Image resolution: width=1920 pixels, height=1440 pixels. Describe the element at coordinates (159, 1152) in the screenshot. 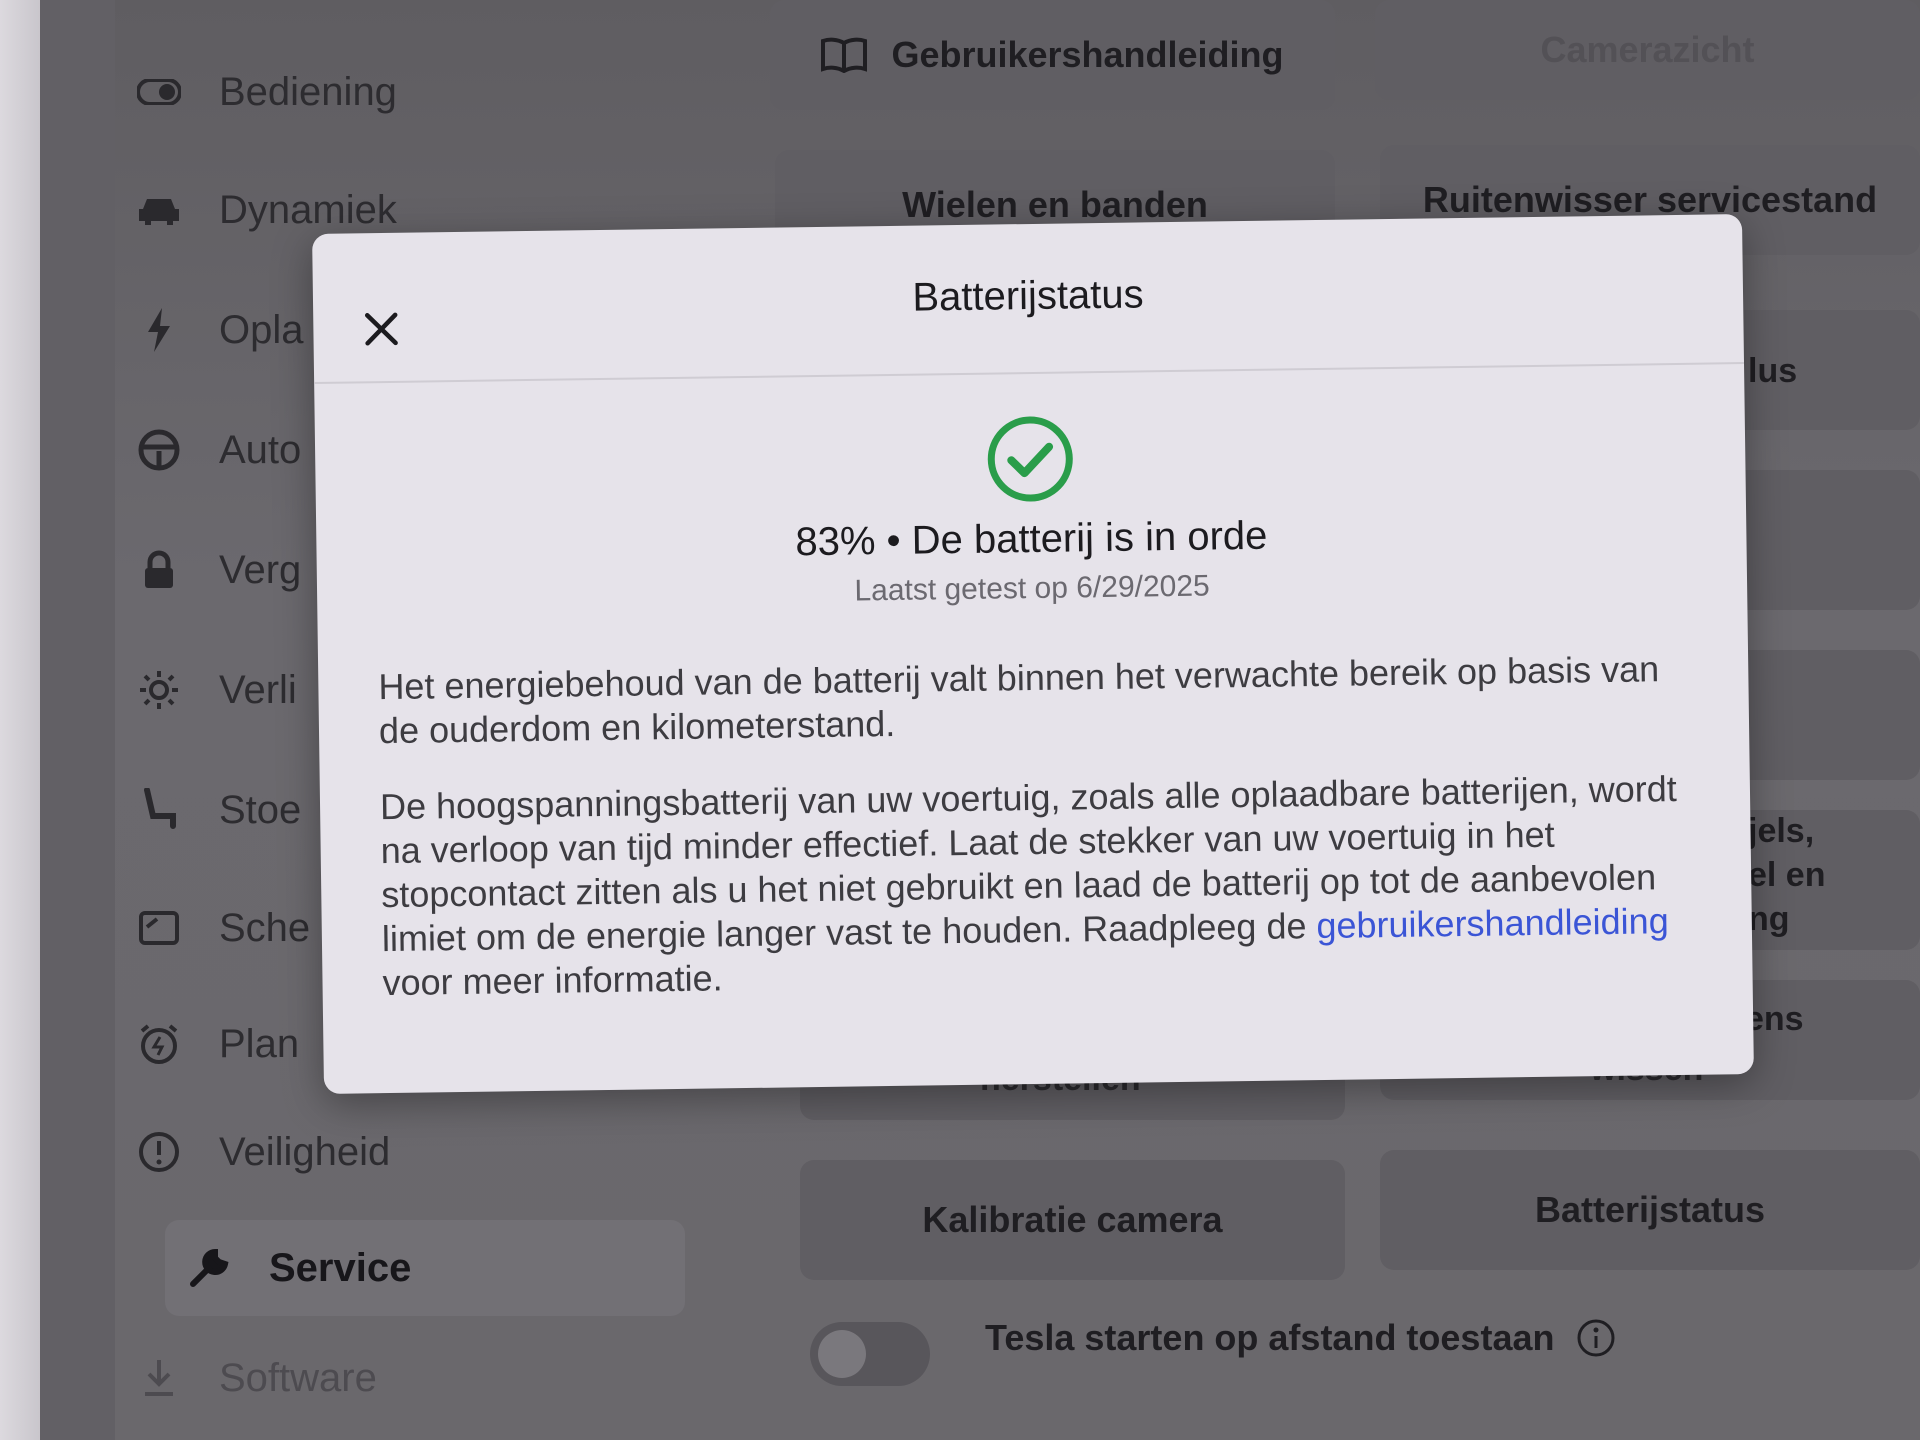

I see `alert-circle-icon` at that location.